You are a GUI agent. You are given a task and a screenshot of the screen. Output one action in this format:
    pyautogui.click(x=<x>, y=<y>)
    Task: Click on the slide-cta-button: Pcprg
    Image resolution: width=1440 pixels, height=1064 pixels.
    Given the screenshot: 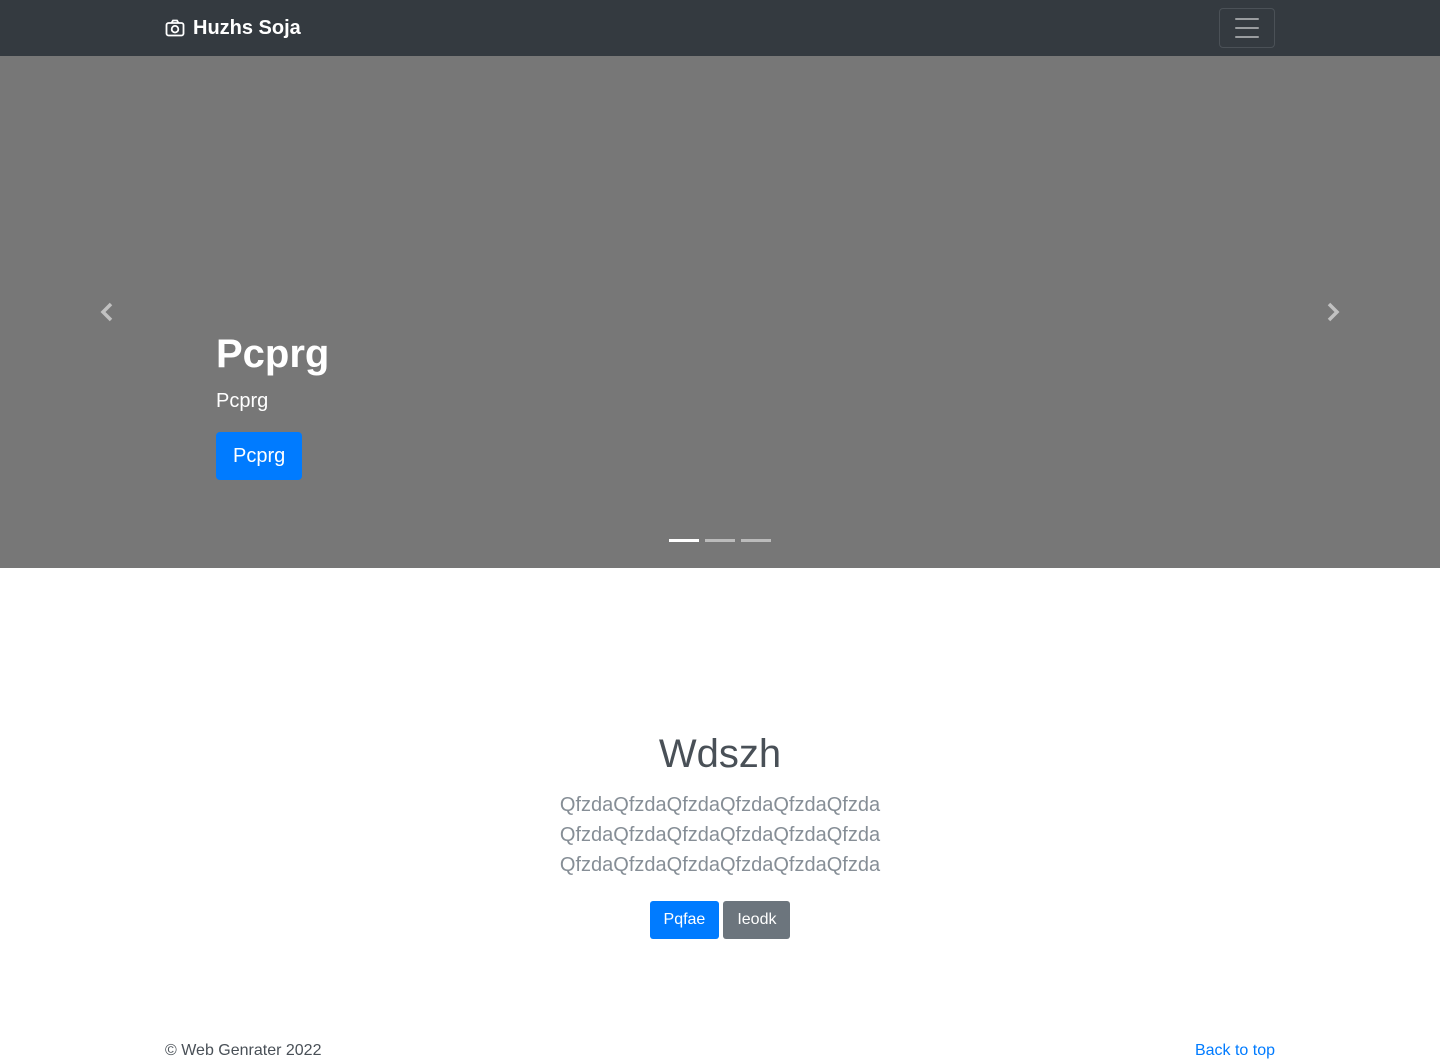 What is the action you would take?
    pyautogui.click(x=259, y=456)
    